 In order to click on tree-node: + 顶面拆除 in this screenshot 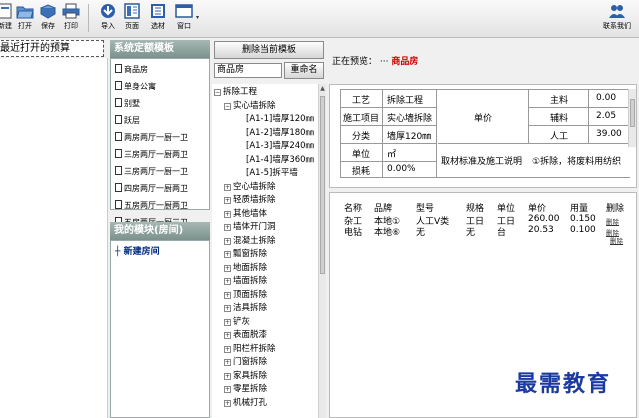, I will do `click(245, 295)`.